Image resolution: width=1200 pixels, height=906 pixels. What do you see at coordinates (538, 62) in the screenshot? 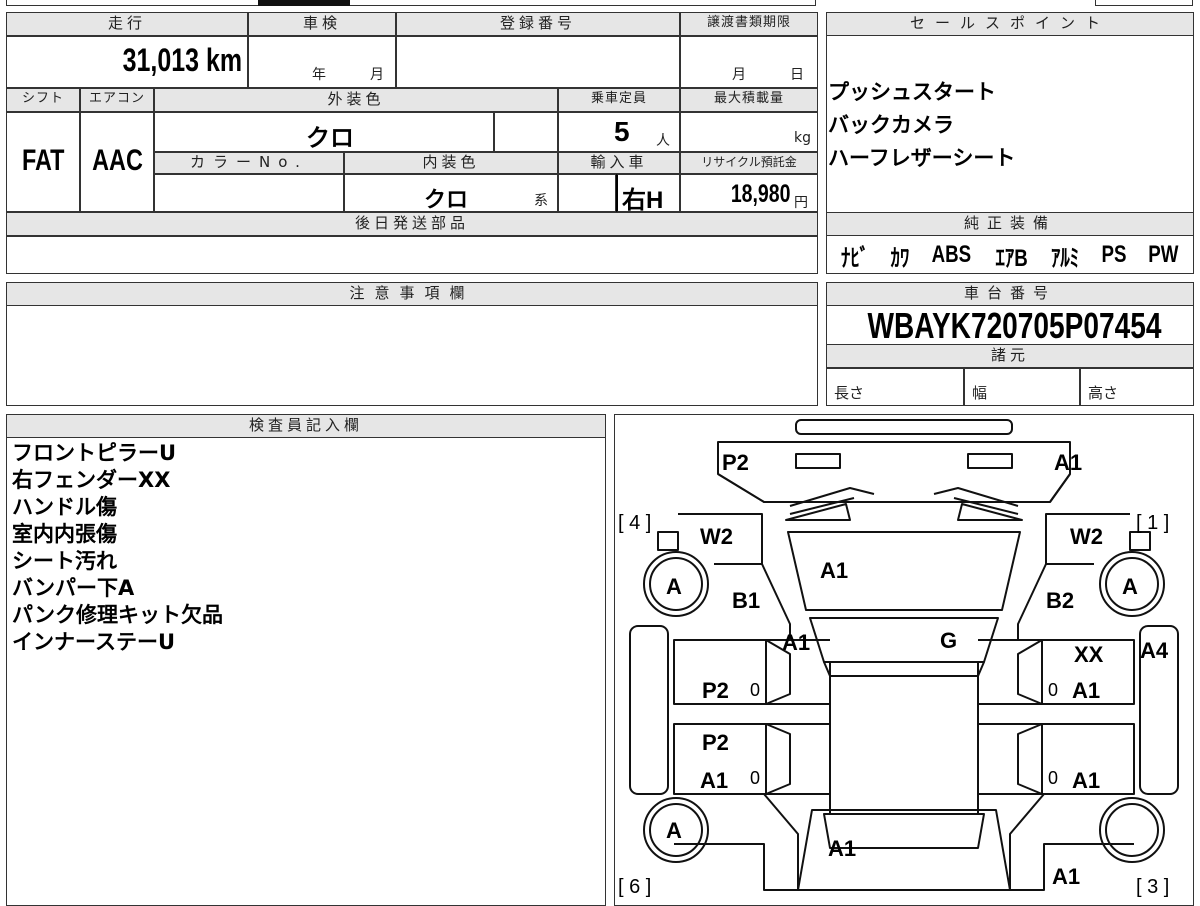
I see `registration-cell` at bounding box center [538, 62].